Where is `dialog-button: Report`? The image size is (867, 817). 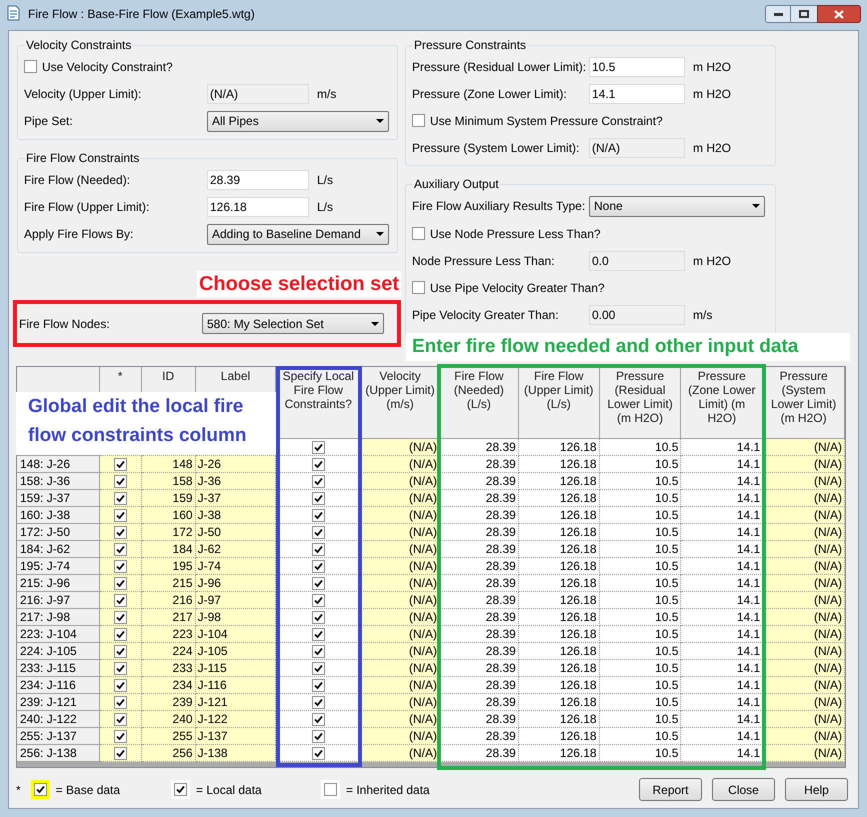
dialog-button: Report is located at coordinates (670, 789).